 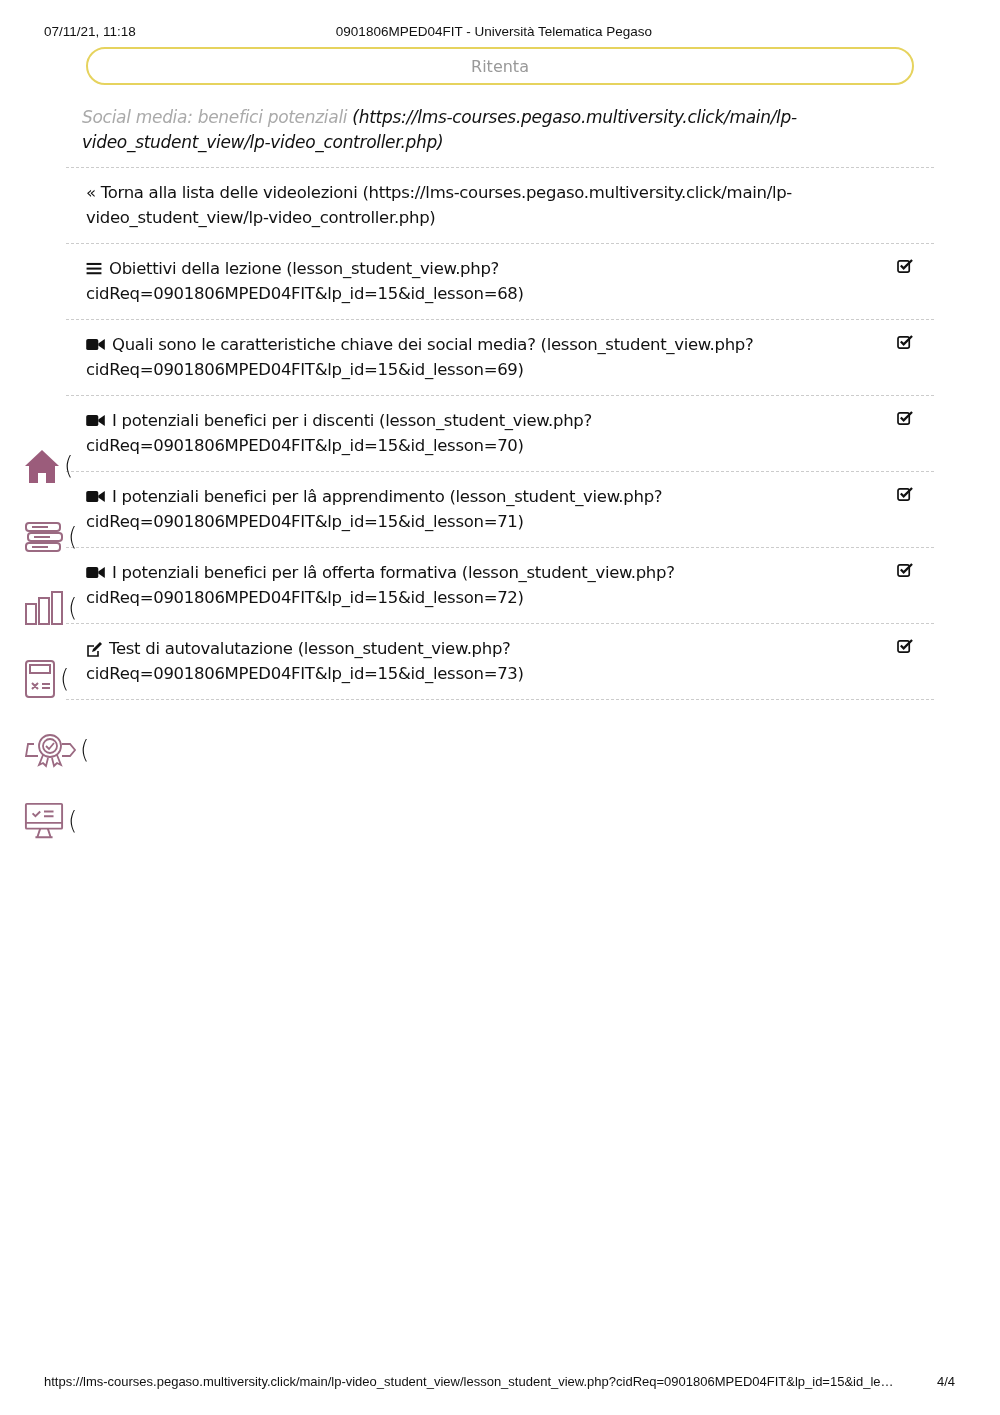 What do you see at coordinates (94, 268) in the screenshot?
I see `menu-icon` at bounding box center [94, 268].